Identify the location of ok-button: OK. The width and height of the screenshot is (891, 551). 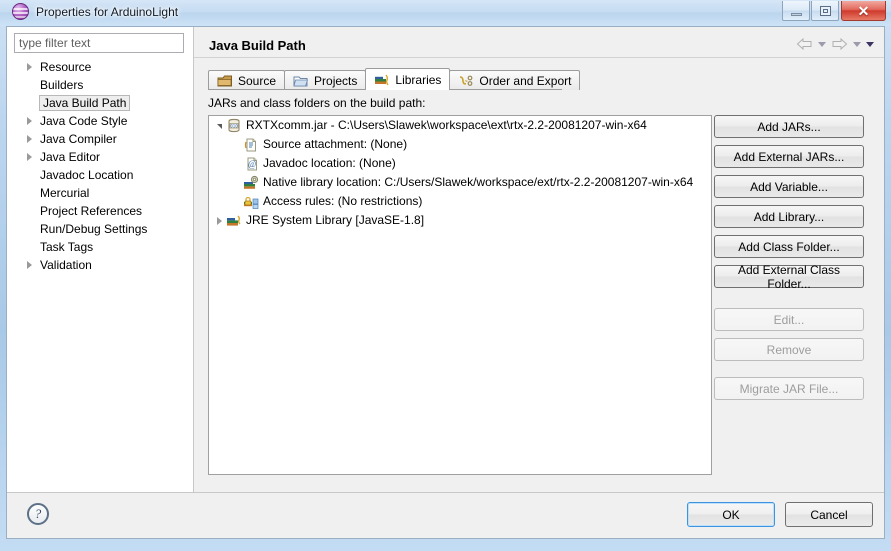
(731, 514).